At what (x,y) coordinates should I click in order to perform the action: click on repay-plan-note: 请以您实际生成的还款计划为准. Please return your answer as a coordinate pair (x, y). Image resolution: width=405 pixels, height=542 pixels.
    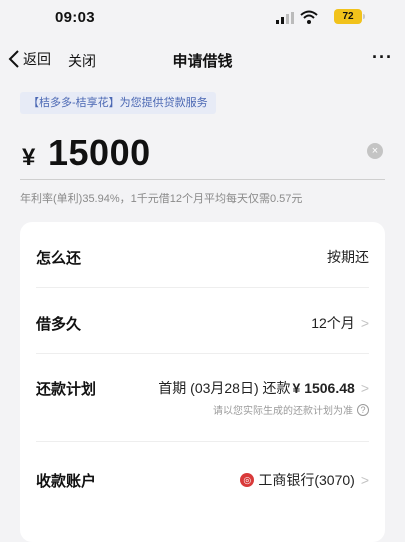
    Looking at the image, I should click on (283, 411).